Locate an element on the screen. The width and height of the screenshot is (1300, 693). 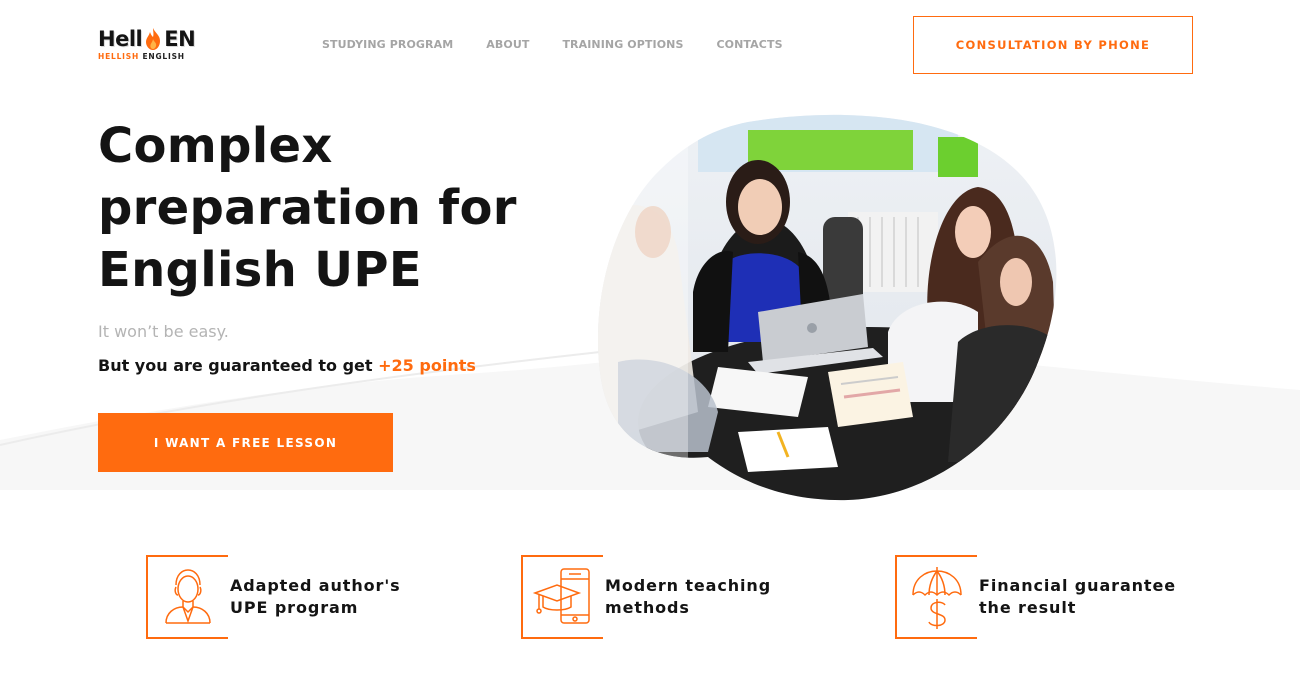
logo-wordmark: Hell EN is located at coordinates (147, 39).